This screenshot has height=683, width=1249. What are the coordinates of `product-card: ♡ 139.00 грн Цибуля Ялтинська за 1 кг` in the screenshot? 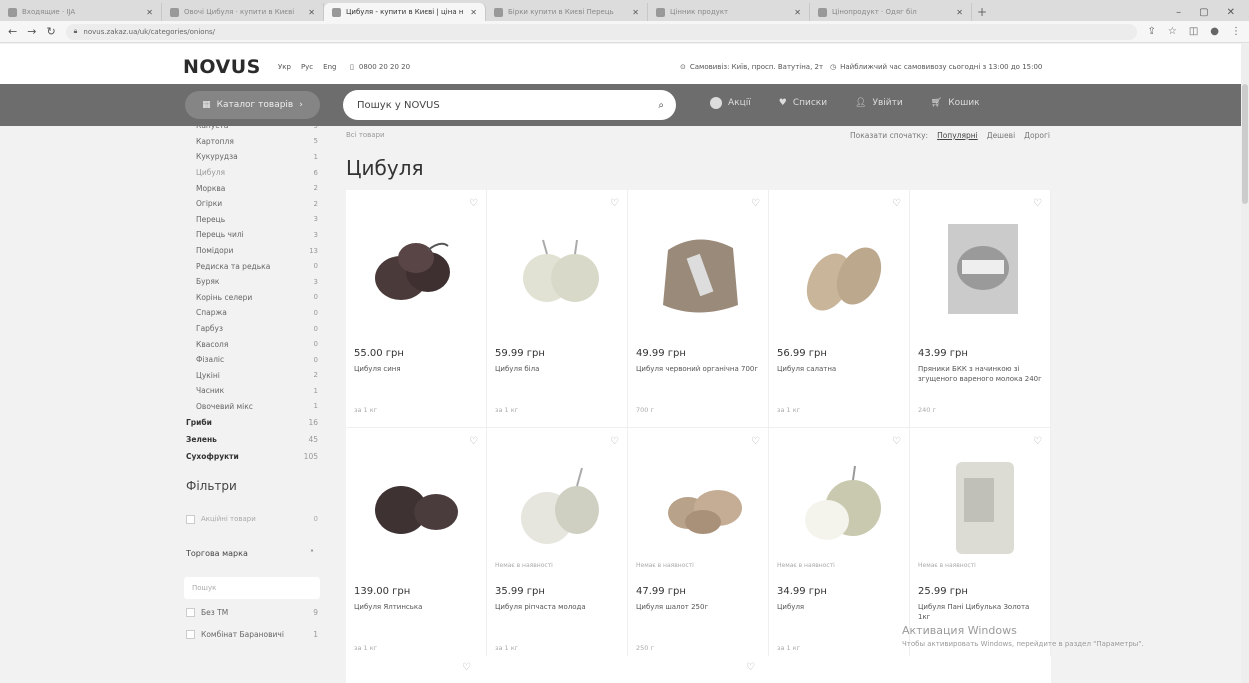 It's located at (416, 547).